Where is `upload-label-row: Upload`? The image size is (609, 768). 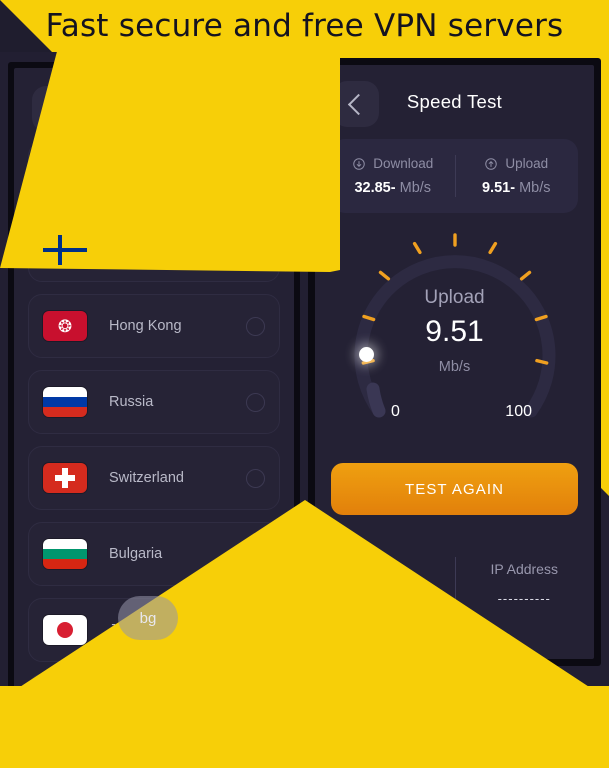 upload-label-row: Upload is located at coordinates (516, 163).